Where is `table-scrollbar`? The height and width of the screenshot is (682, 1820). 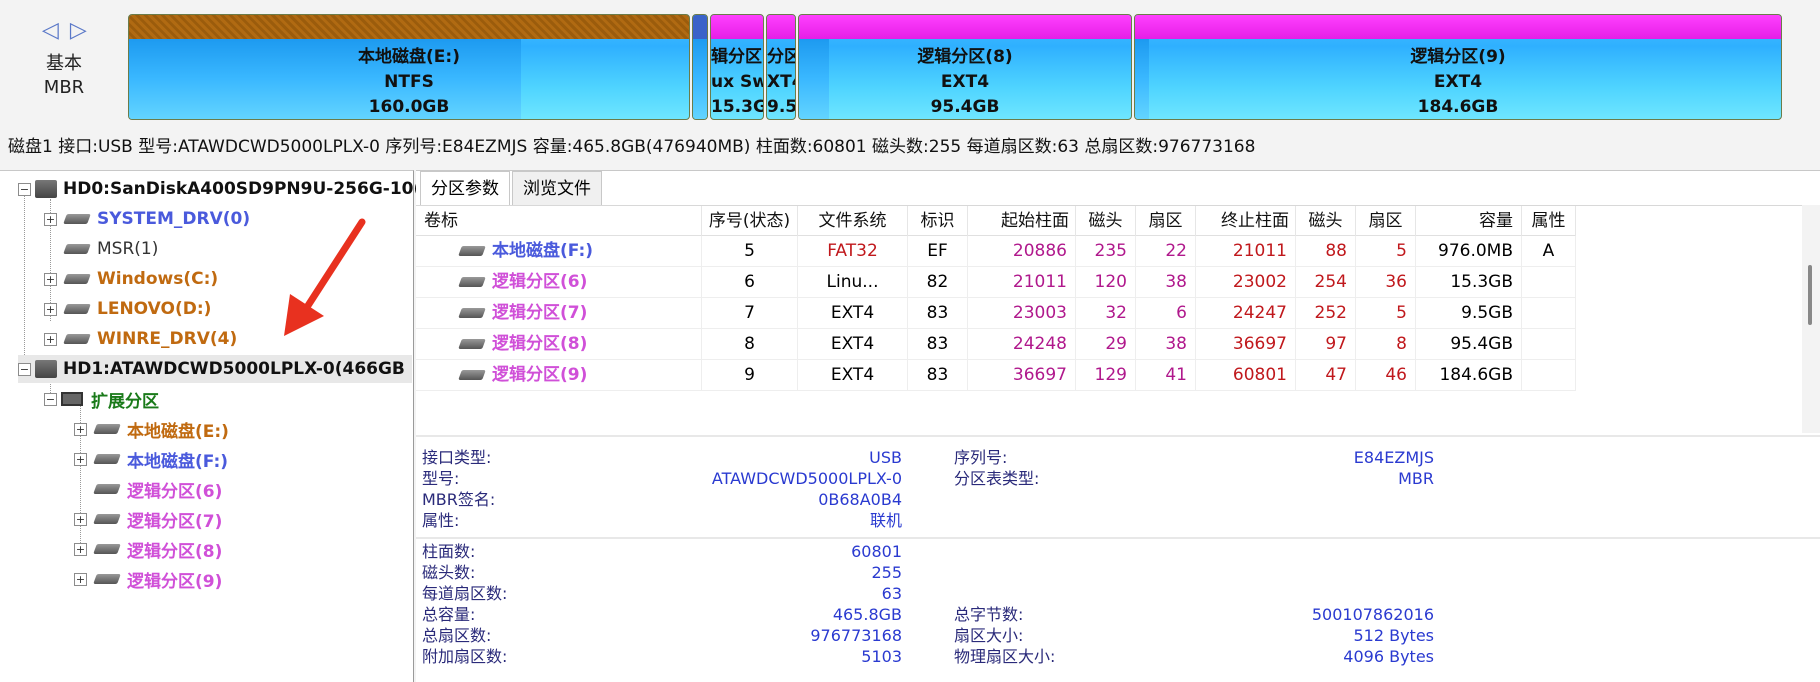 table-scrollbar is located at coordinates (1811, 319).